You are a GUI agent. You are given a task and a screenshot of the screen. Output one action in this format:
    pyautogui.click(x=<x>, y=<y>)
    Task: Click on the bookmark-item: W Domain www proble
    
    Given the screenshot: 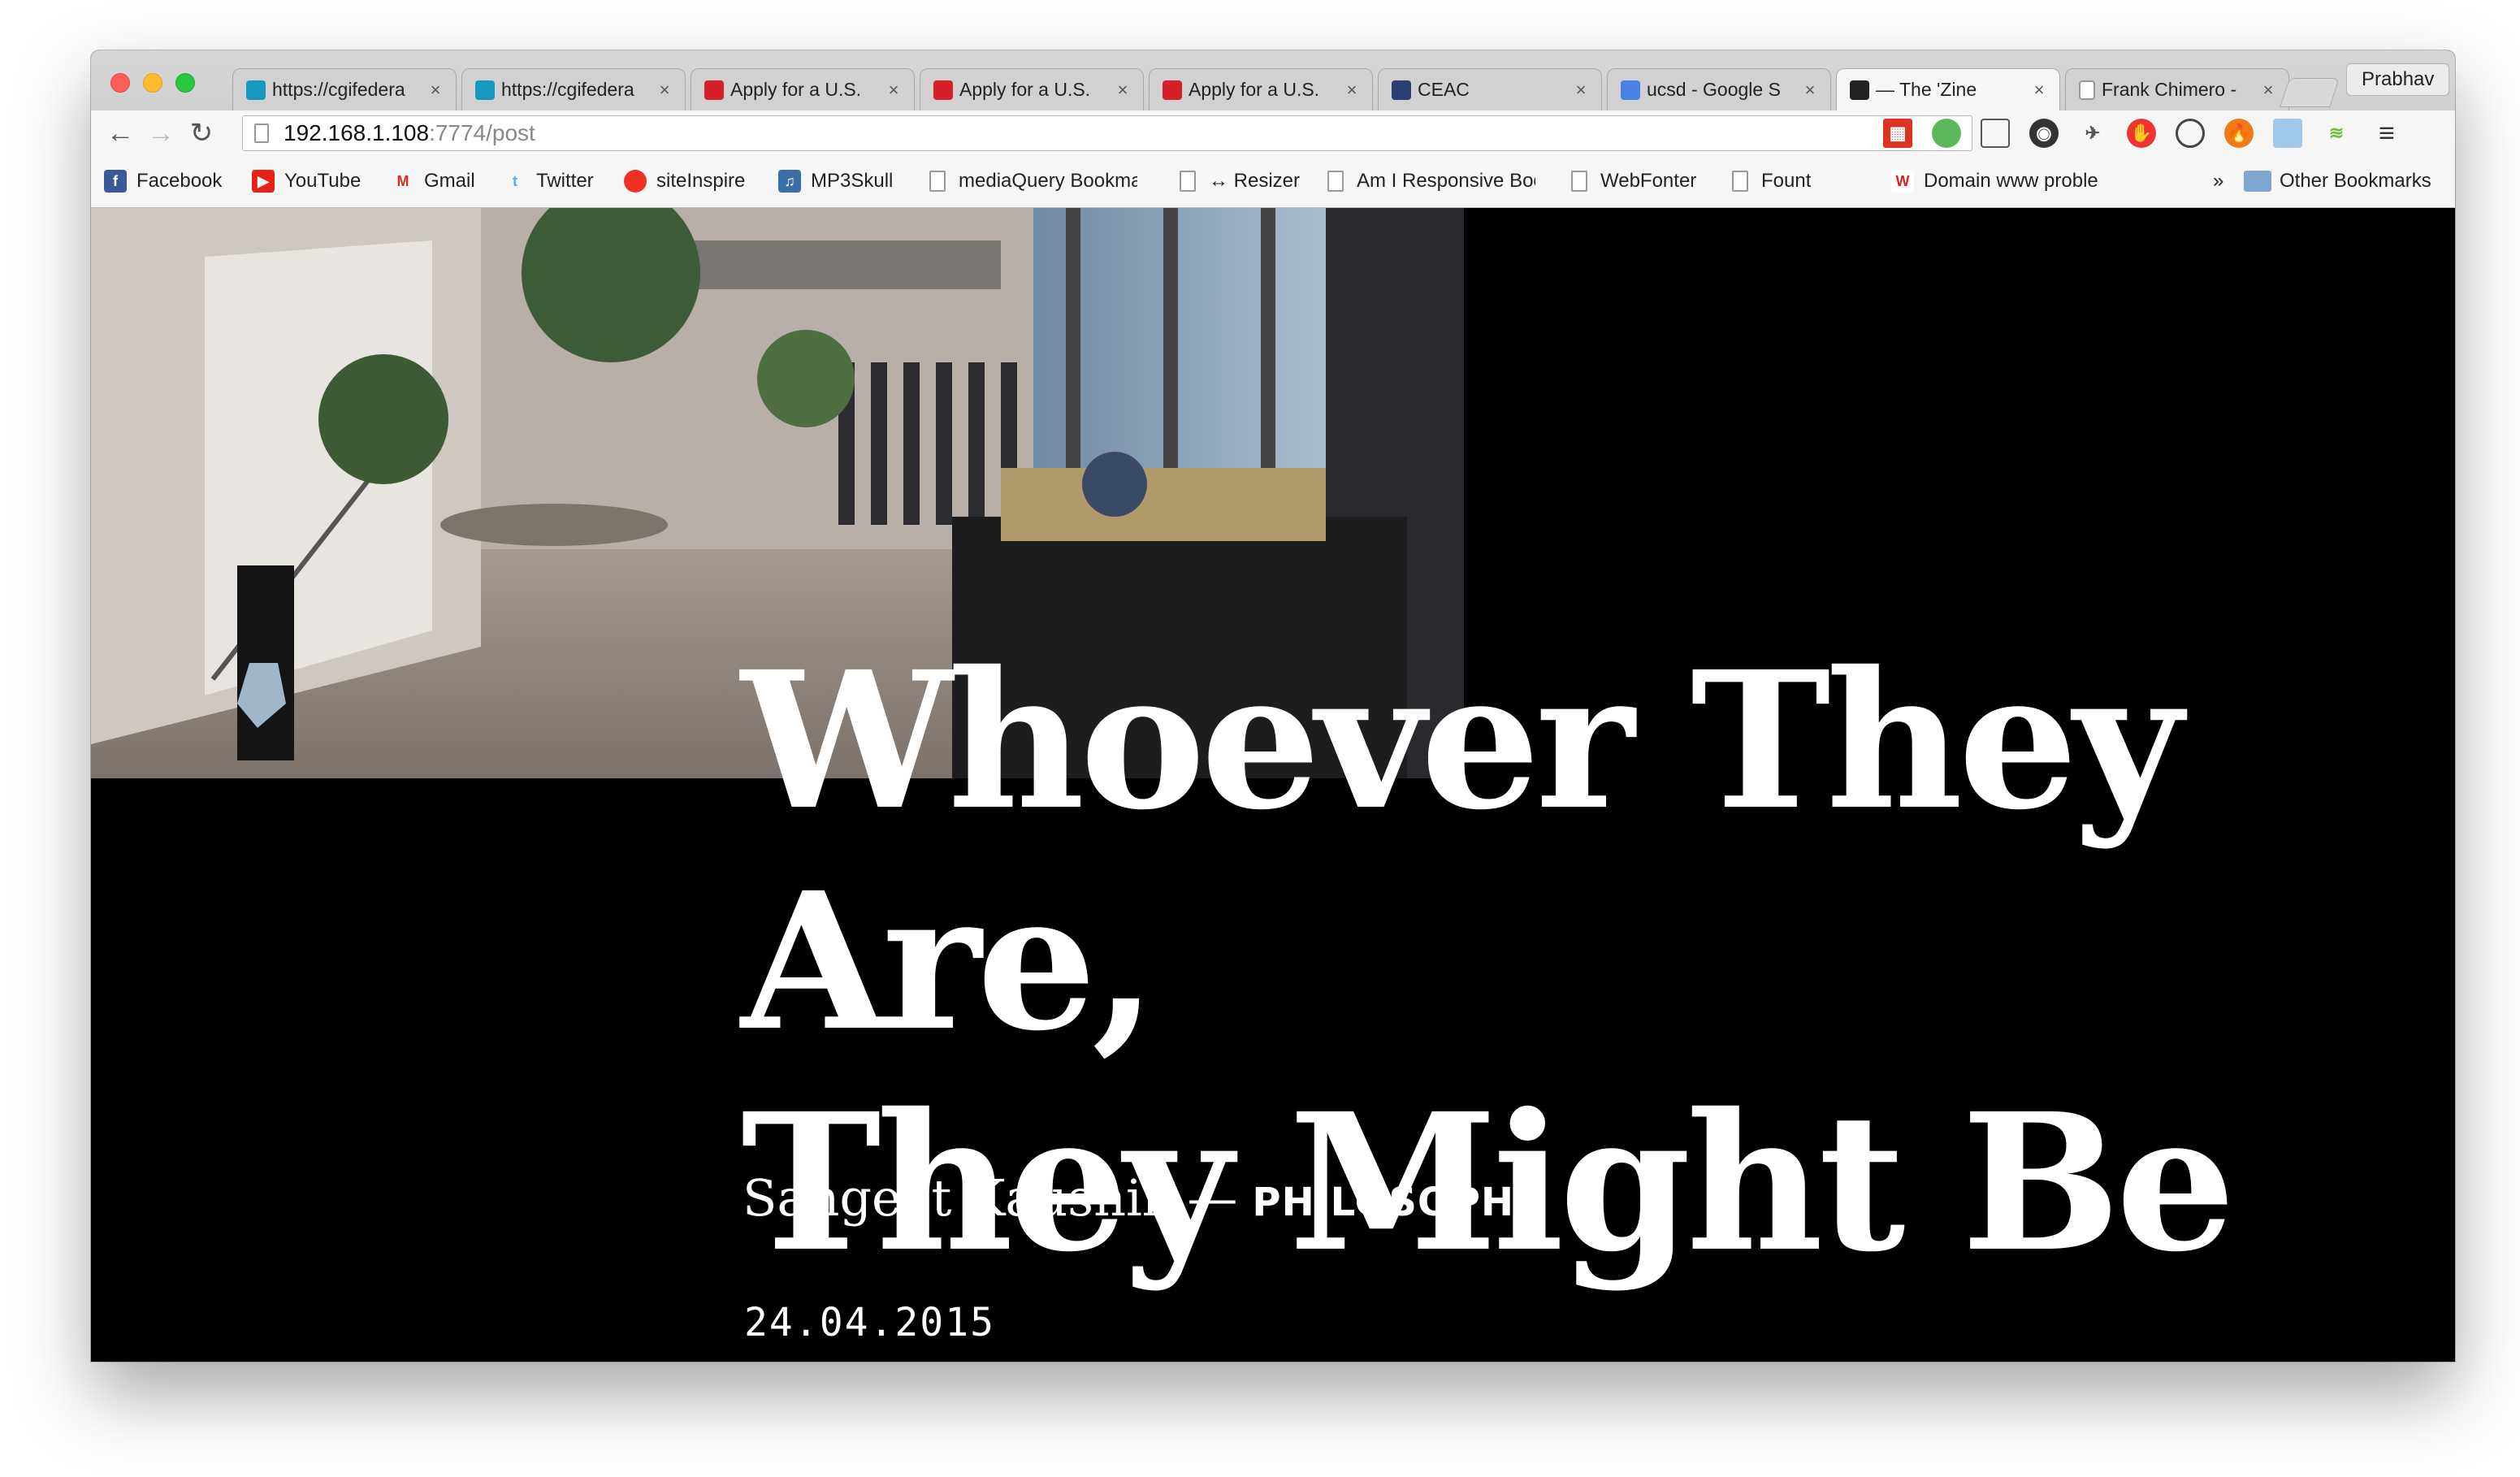 What is the action you would take?
    pyautogui.click(x=2009, y=181)
    